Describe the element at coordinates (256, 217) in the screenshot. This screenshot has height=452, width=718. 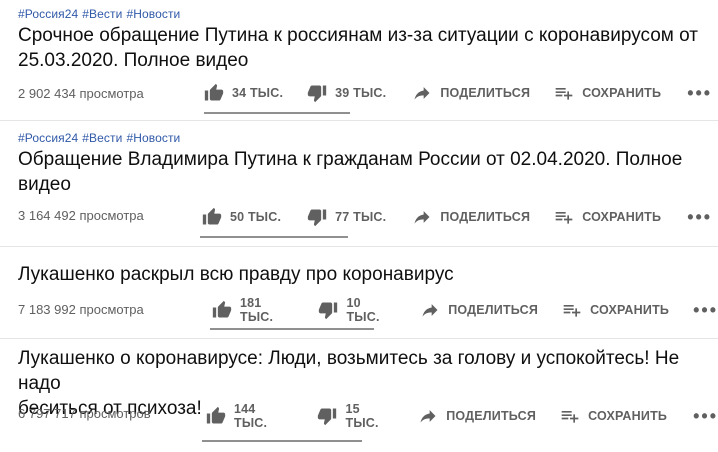
I see `like-count: 50 ТЫС.` at that location.